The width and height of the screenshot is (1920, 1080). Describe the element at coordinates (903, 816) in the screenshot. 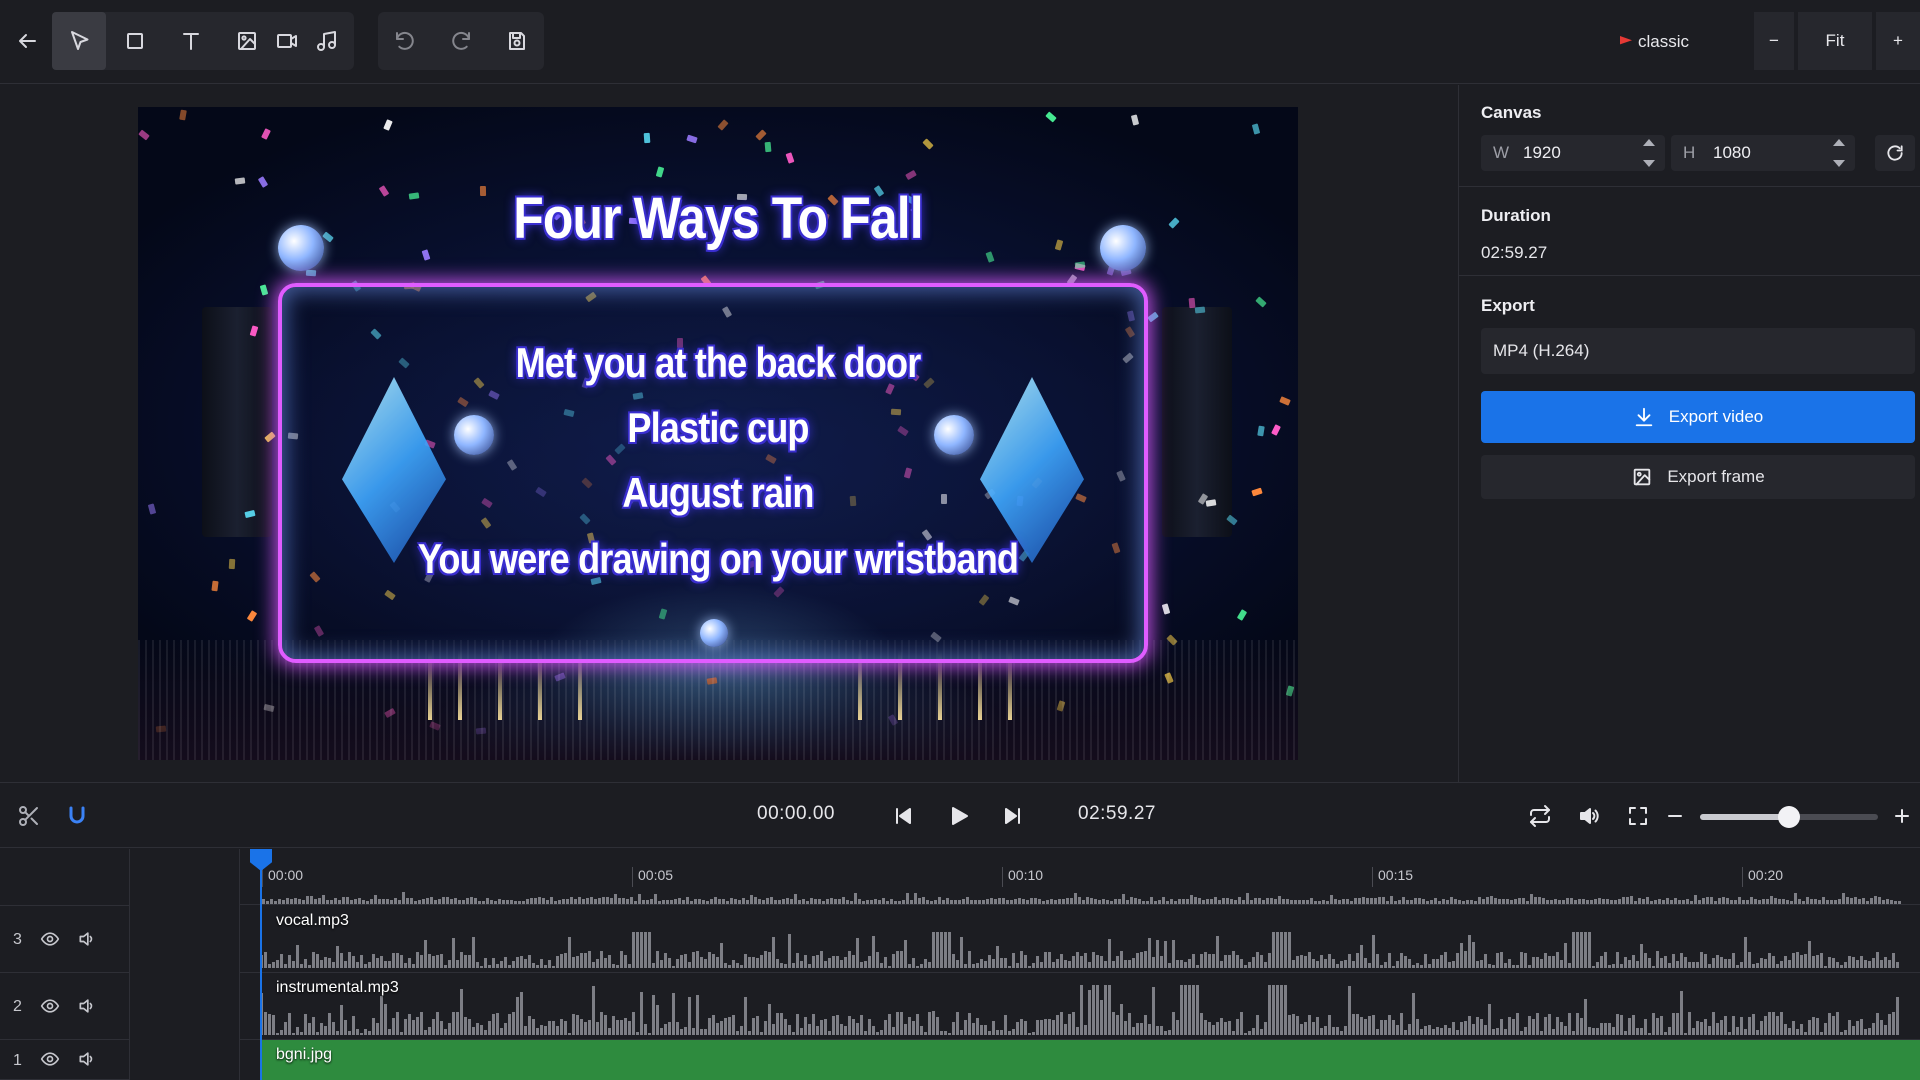

I see `skip-back-button` at that location.